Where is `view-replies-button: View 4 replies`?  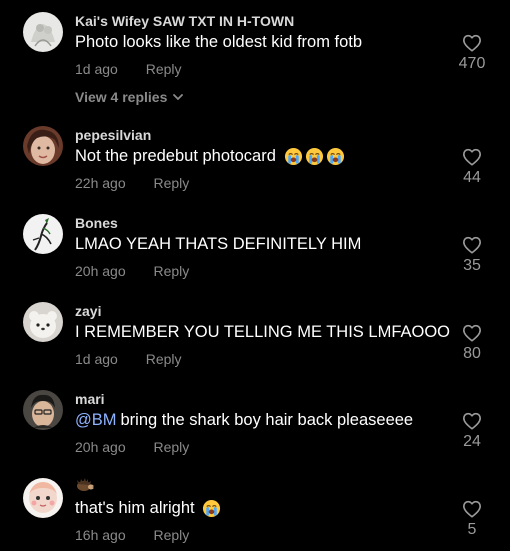 view-replies-button: View 4 replies is located at coordinates (129, 97).